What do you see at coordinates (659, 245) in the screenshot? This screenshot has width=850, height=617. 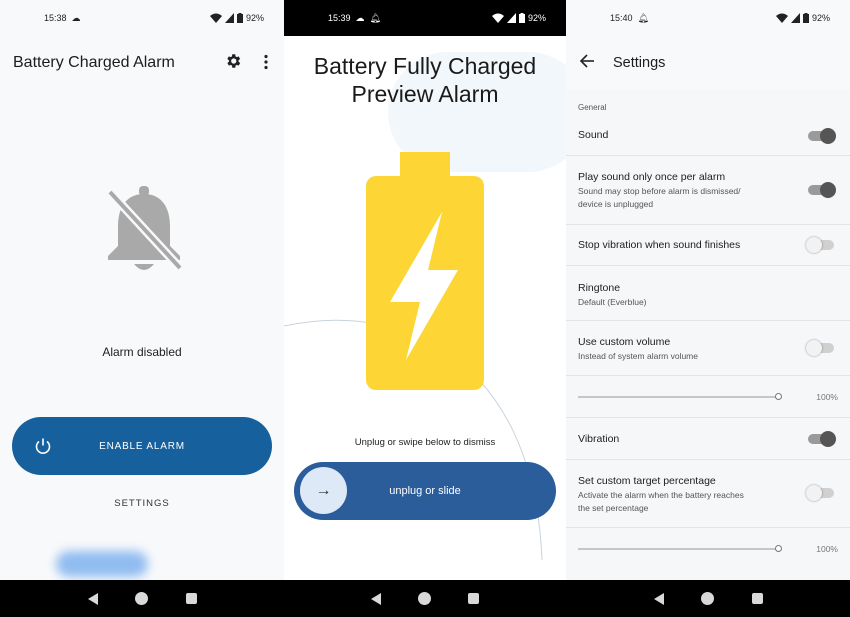 I see `setting-title: Stop vibration when sound finishes` at bounding box center [659, 245].